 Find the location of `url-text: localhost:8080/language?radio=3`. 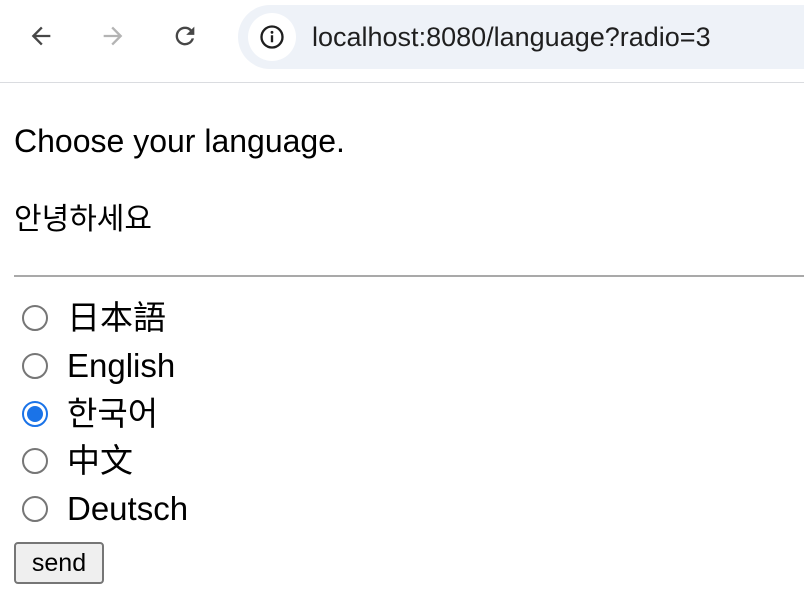

url-text: localhost:8080/language?radio=3 is located at coordinates (511, 37).